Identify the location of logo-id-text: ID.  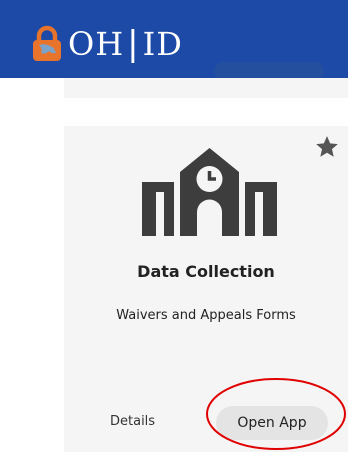
(162, 44).